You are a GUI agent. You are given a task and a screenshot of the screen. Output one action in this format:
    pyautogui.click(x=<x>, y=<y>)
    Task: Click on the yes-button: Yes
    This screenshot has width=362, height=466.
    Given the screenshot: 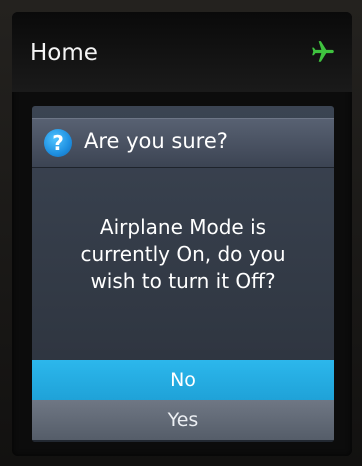 What is the action you would take?
    pyautogui.click(x=183, y=420)
    